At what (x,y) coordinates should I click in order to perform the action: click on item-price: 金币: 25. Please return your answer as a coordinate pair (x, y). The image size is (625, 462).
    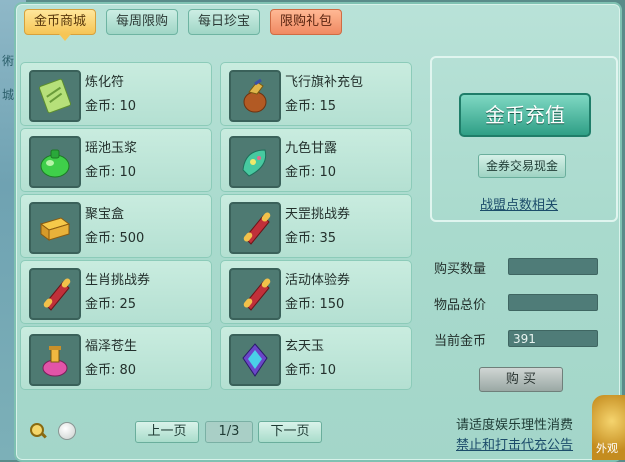
    Looking at the image, I should click on (111, 304).